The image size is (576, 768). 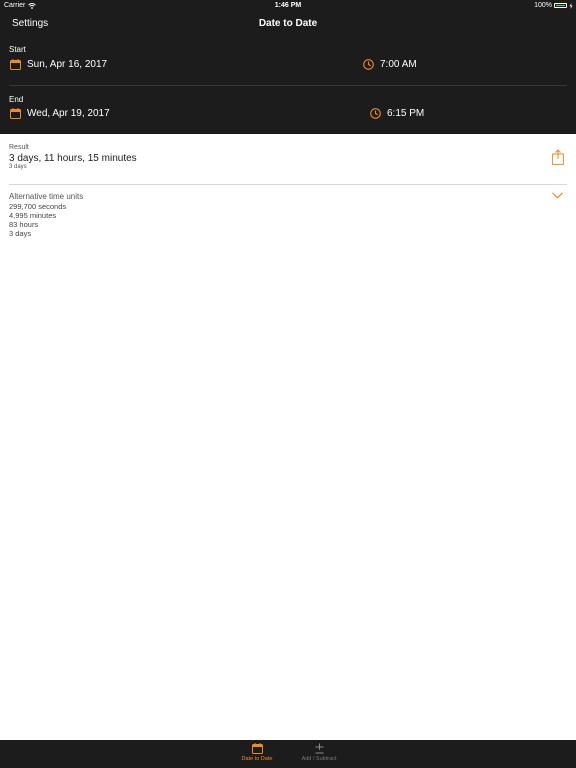 I want to click on result-subvalue: 3 days, so click(x=18, y=167).